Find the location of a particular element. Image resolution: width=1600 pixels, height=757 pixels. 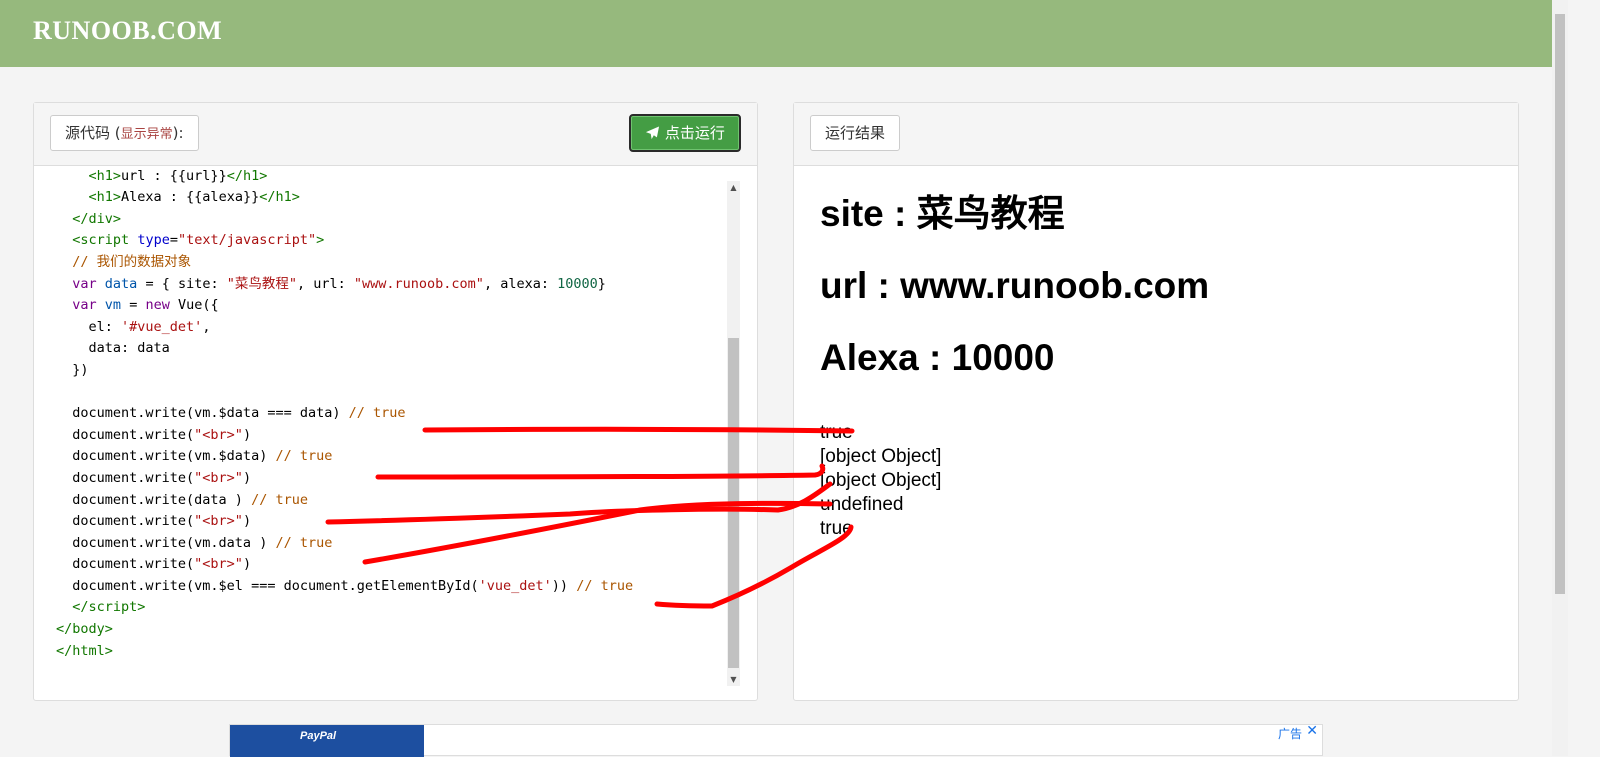

result-line: undefined is located at coordinates (862, 504).